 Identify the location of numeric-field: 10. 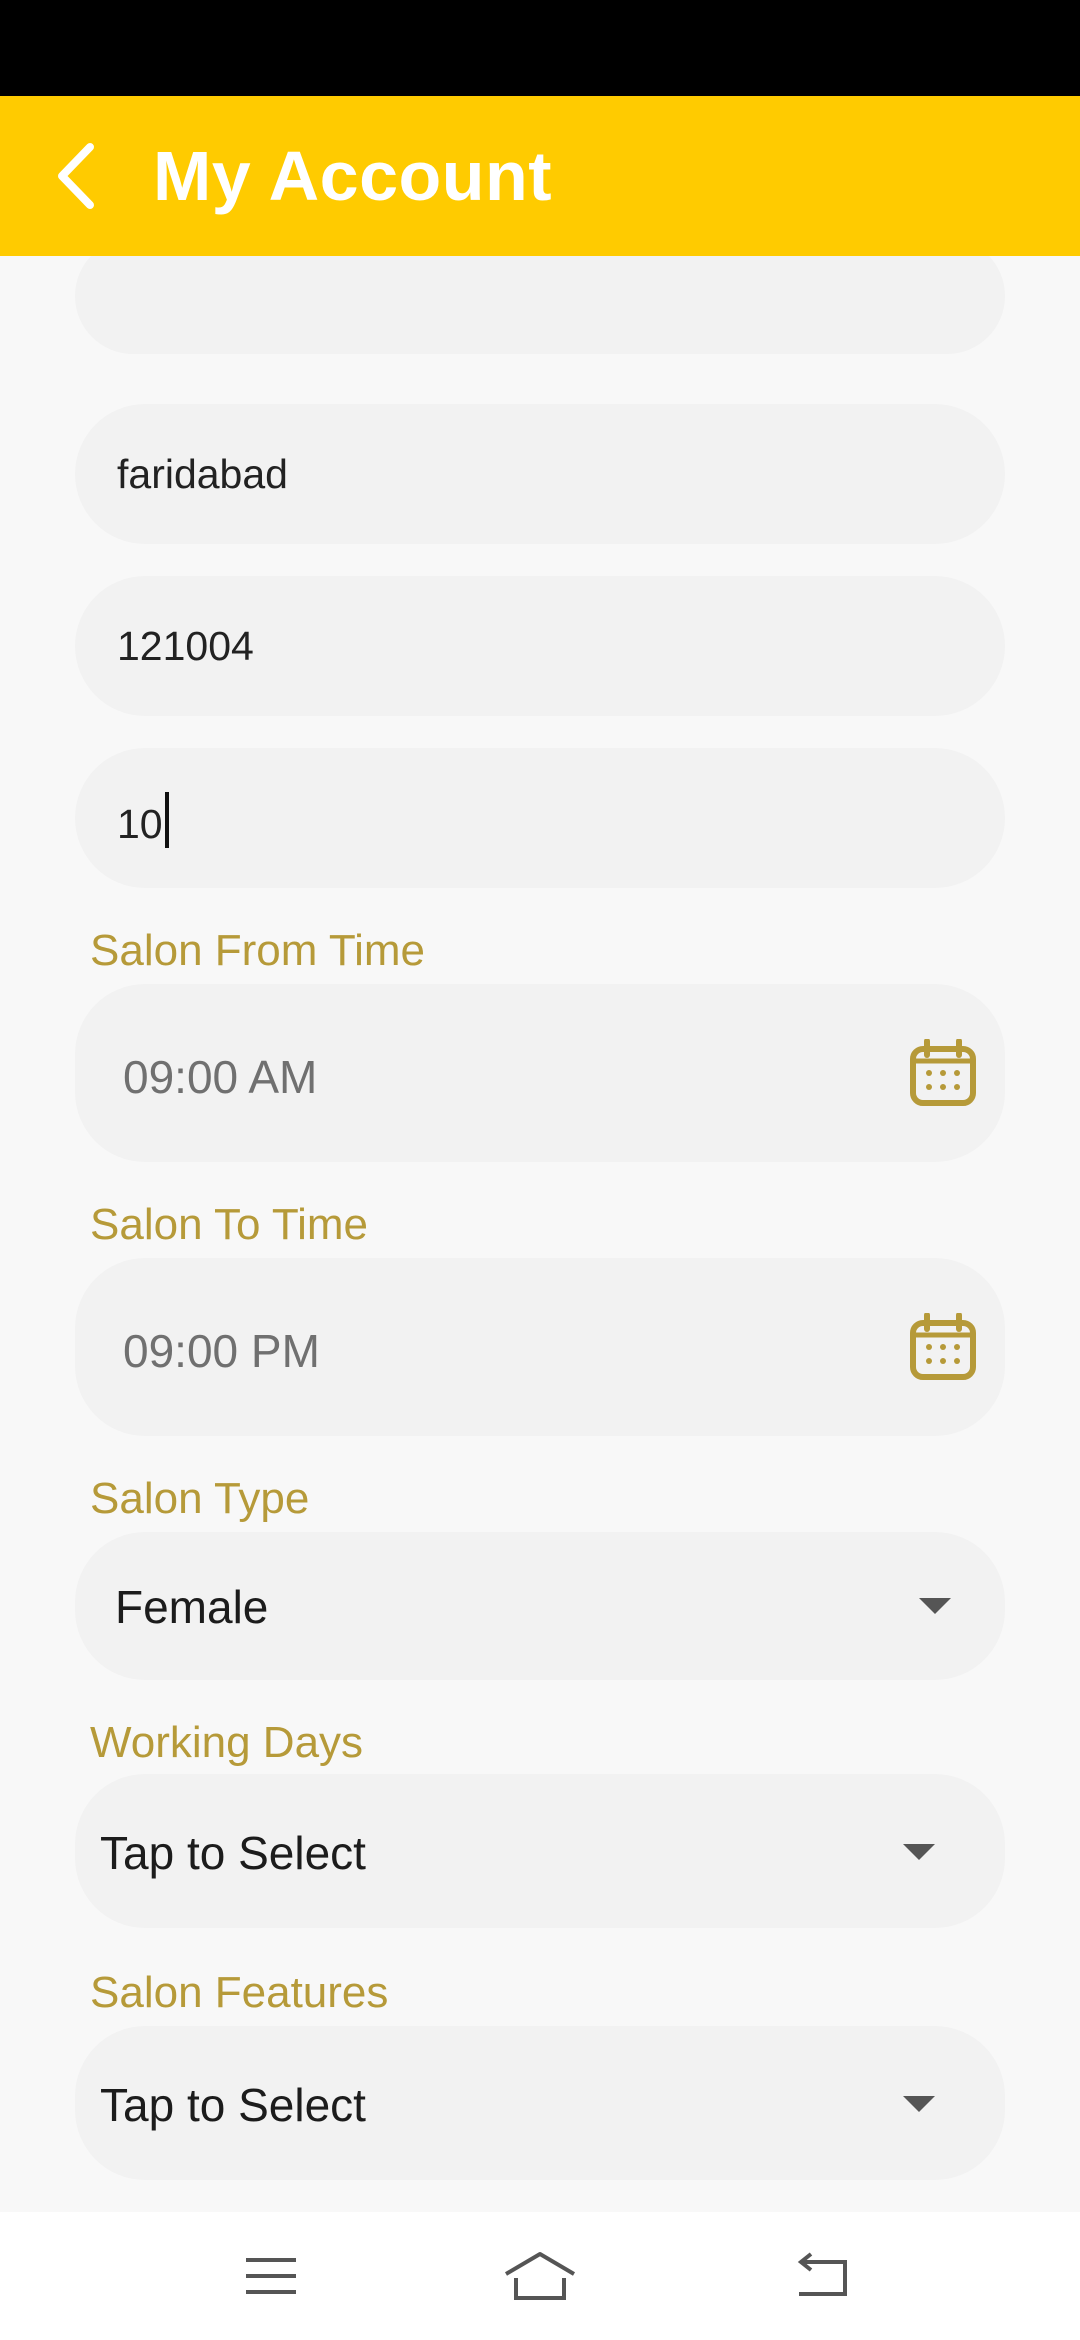
(540, 818).